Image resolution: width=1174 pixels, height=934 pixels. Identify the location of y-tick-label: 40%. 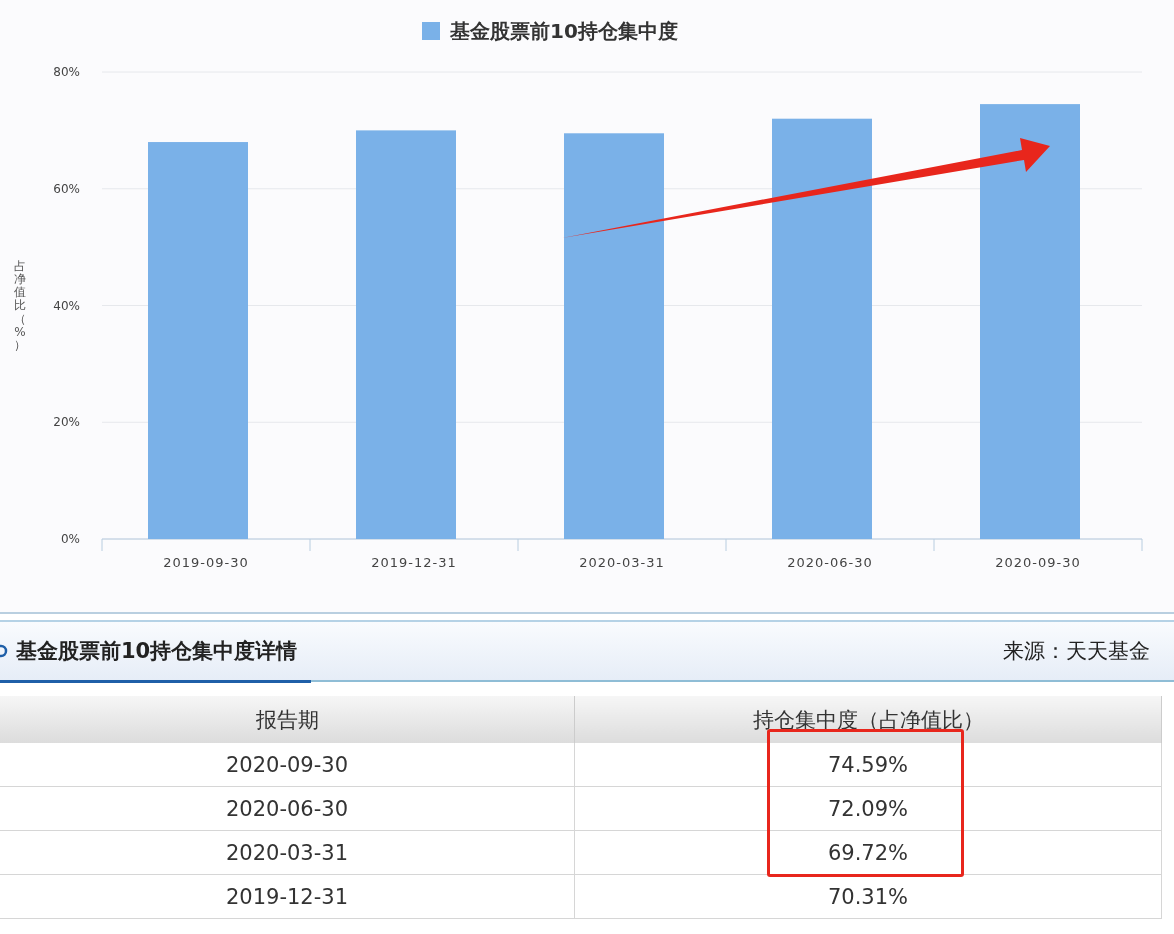
(66, 305).